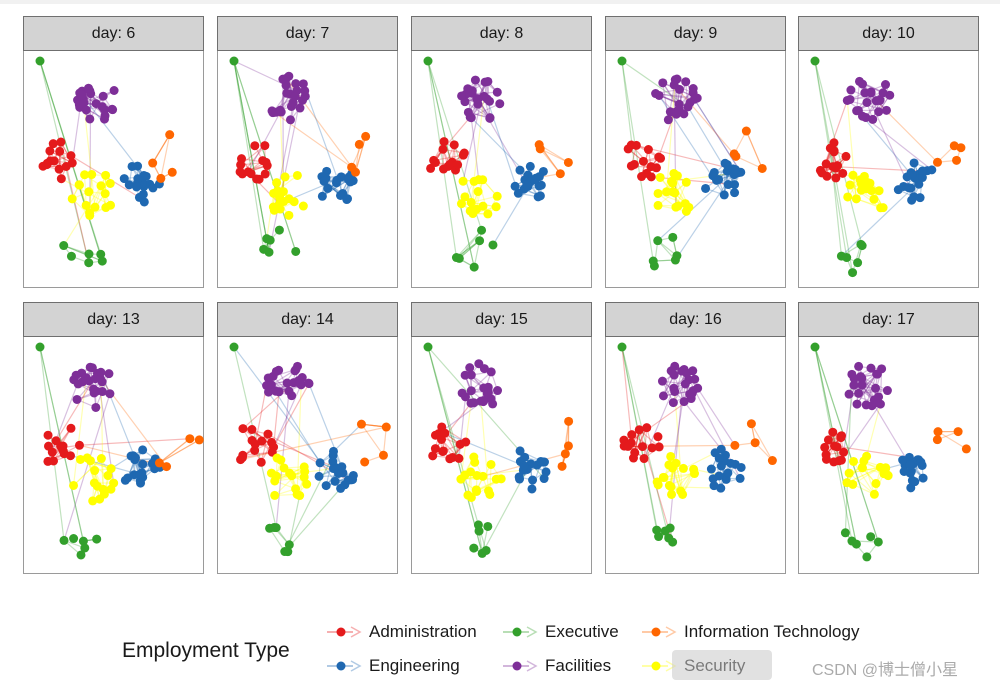 This screenshot has width=1000, height=685. I want to click on legend-label: Engineering, so click(414, 665).